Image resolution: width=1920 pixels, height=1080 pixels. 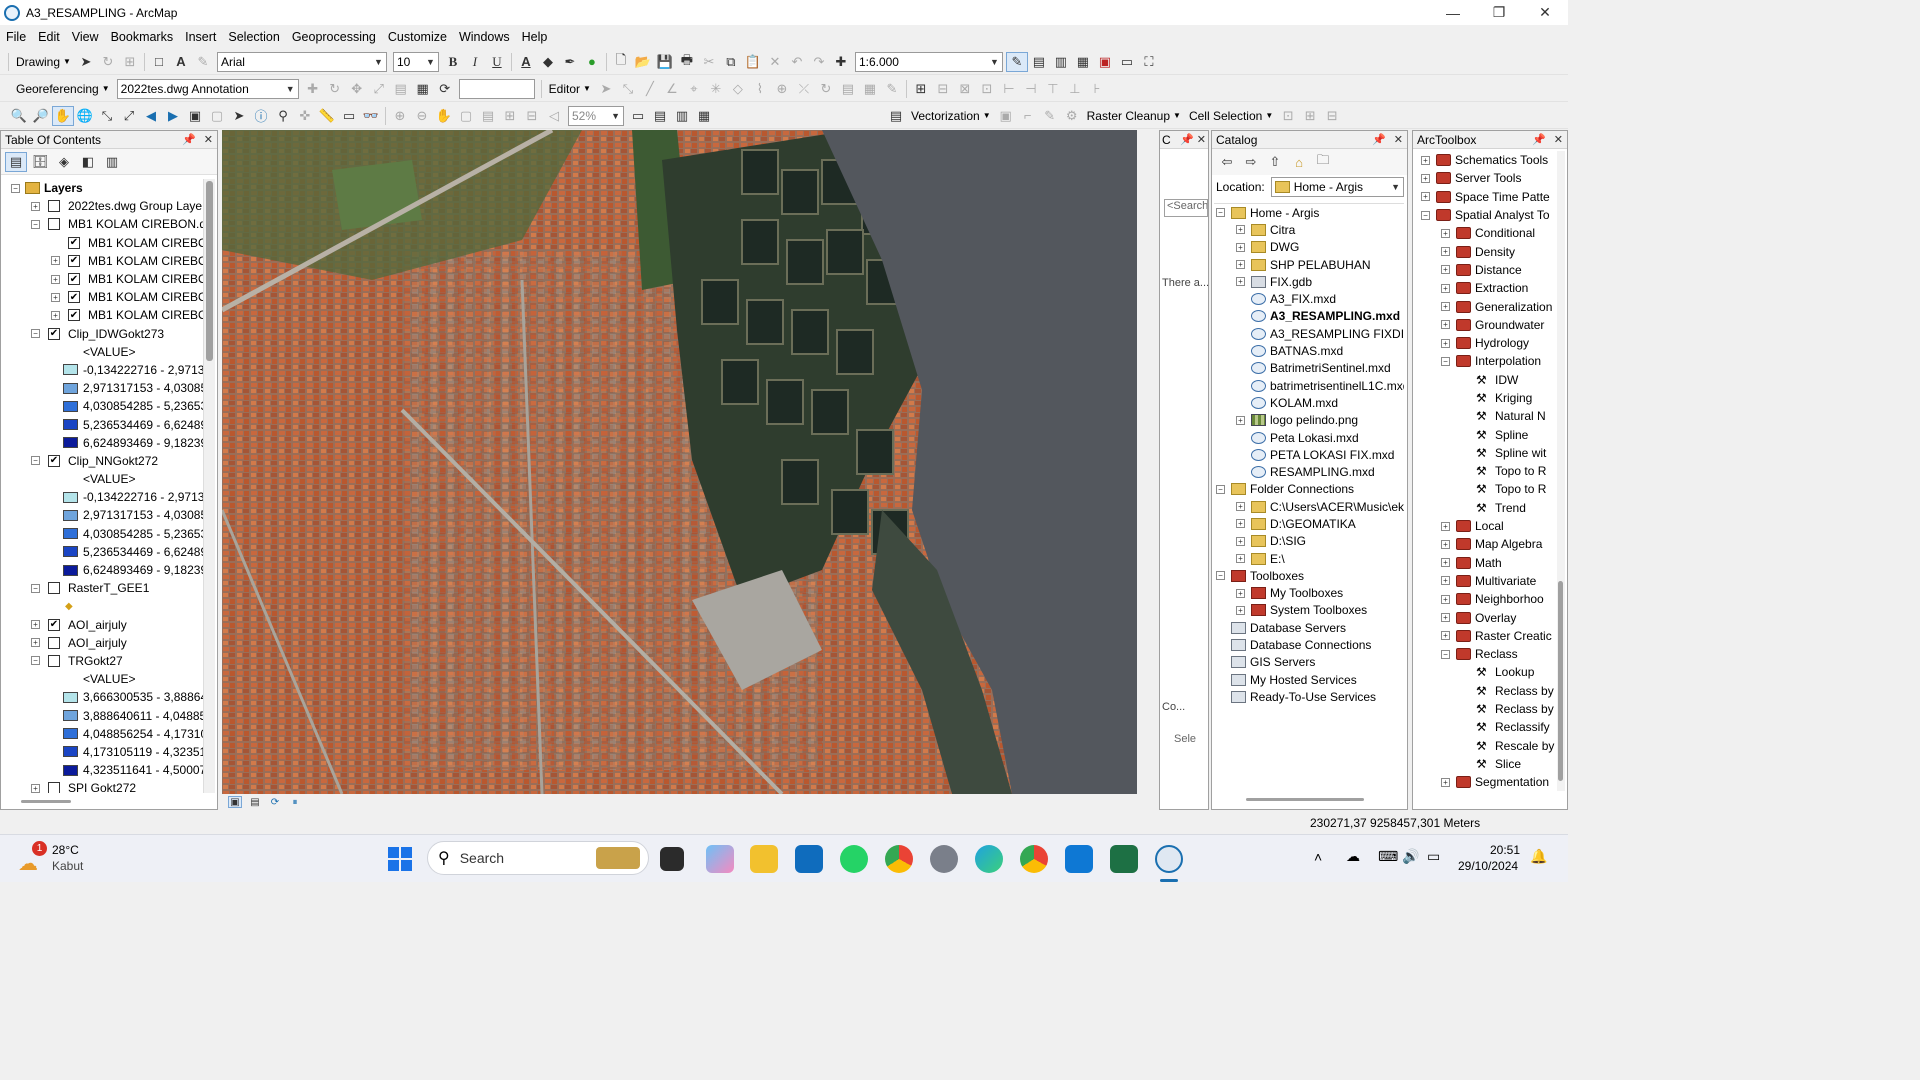 What do you see at coordinates (1309, 298) in the screenshot?
I see `catalog-item: A3_FIX.mxd` at bounding box center [1309, 298].